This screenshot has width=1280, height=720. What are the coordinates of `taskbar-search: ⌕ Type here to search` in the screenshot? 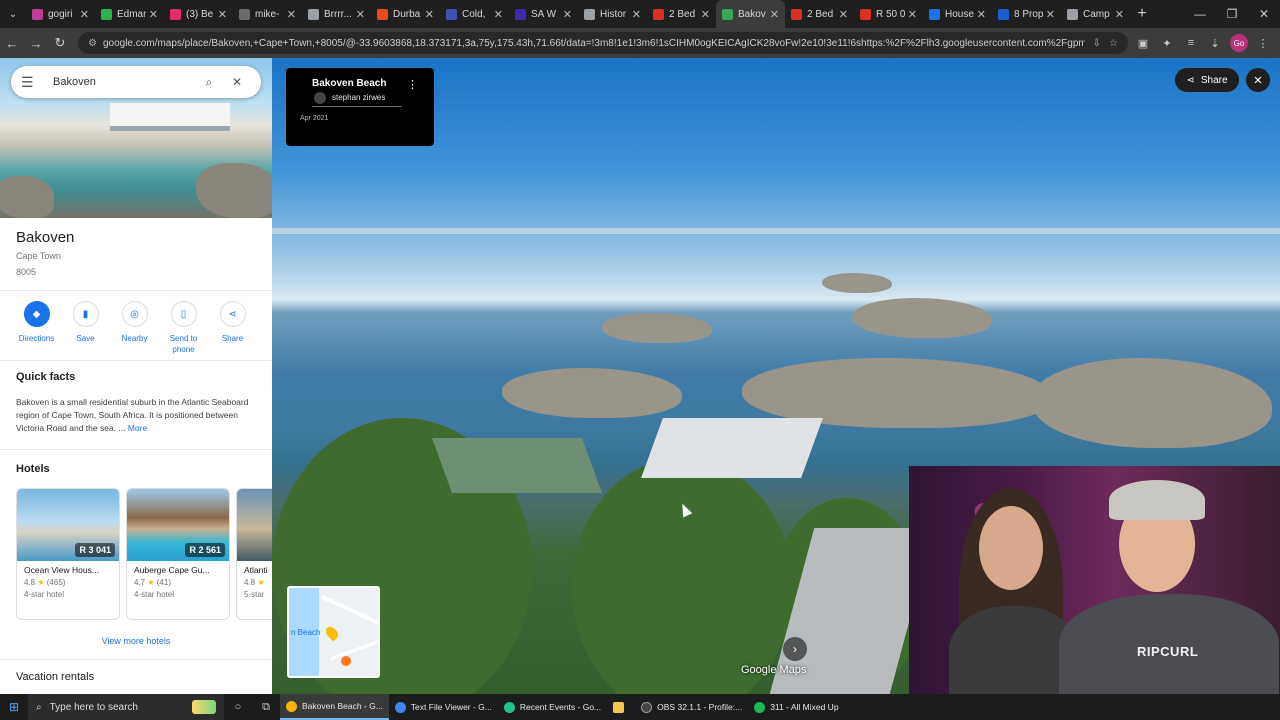 It's located at (126, 707).